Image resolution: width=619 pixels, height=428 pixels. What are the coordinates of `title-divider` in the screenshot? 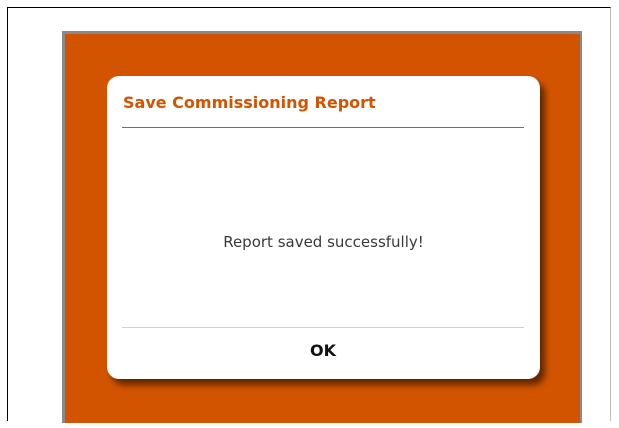 It's located at (323, 127).